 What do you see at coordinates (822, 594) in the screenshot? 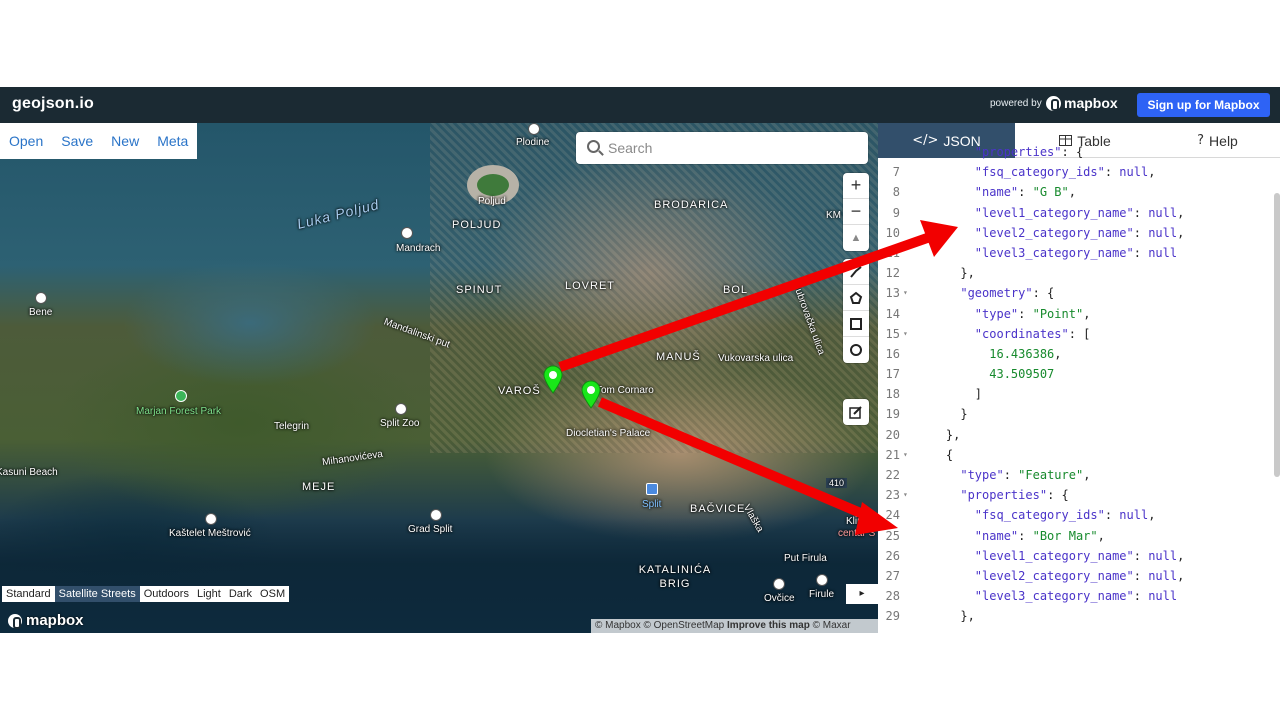
I see `map-label: Firule` at bounding box center [822, 594].